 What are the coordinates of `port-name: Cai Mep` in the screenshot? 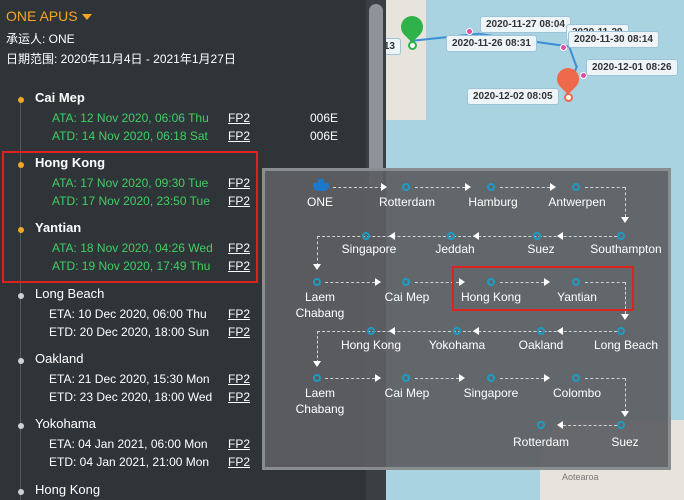 It's located at (60, 97).